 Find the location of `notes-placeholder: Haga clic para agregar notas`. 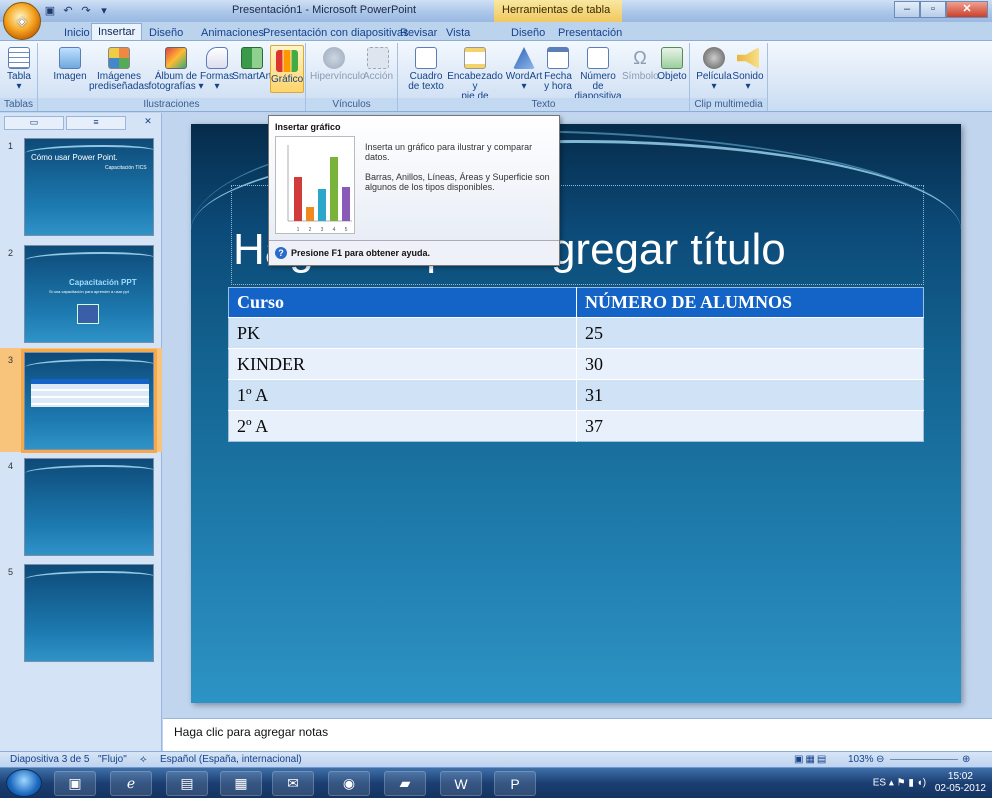

notes-placeholder: Haga clic para agregar notas is located at coordinates (251, 732).